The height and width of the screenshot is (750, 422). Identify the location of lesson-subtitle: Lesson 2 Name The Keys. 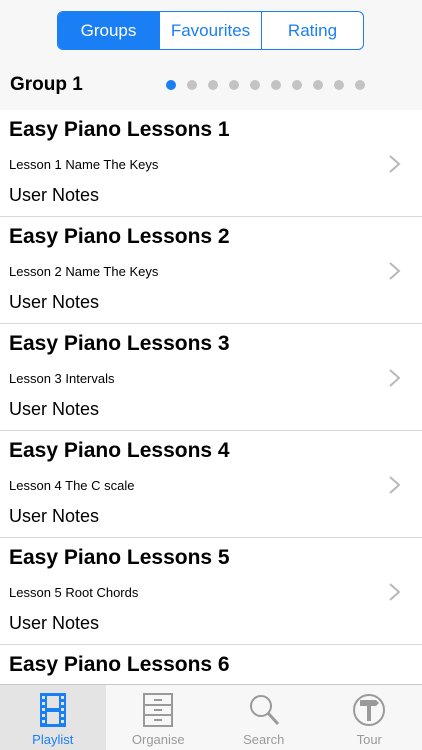
(84, 271).